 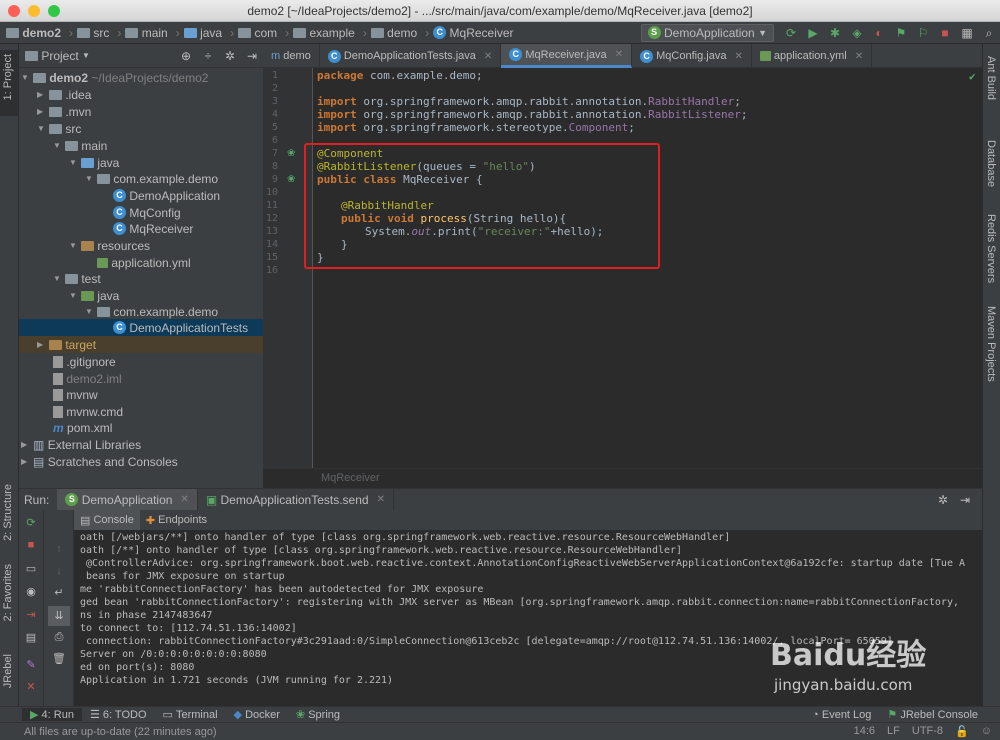 I want to click on breadcrumb-item: demo2, so click(x=33, y=33).